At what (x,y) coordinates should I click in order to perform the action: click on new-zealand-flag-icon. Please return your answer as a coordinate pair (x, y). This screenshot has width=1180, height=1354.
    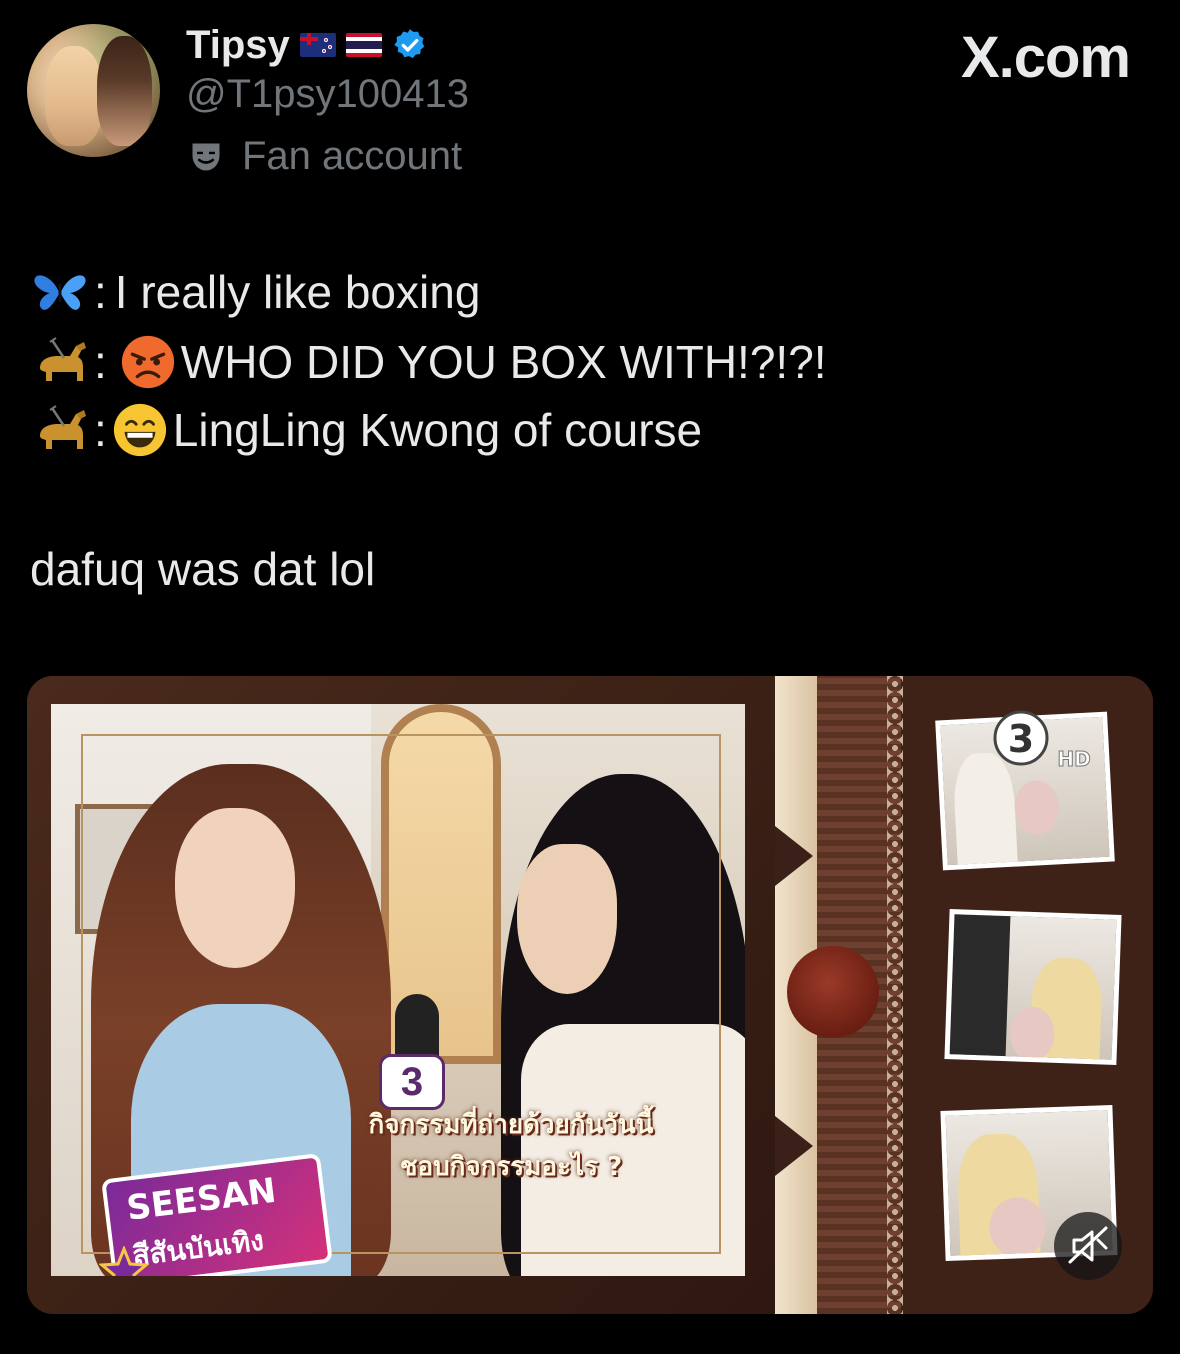
    Looking at the image, I should click on (317, 45).